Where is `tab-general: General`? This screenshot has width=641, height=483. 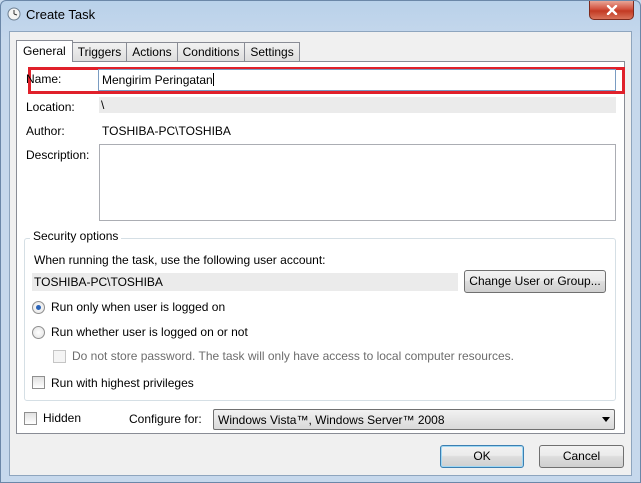
tab-general: General is located at coordinates (44, 51).